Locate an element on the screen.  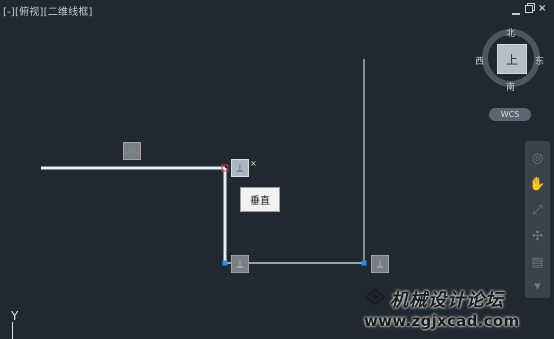
ucs-icon is located at coordinates (12, 330).